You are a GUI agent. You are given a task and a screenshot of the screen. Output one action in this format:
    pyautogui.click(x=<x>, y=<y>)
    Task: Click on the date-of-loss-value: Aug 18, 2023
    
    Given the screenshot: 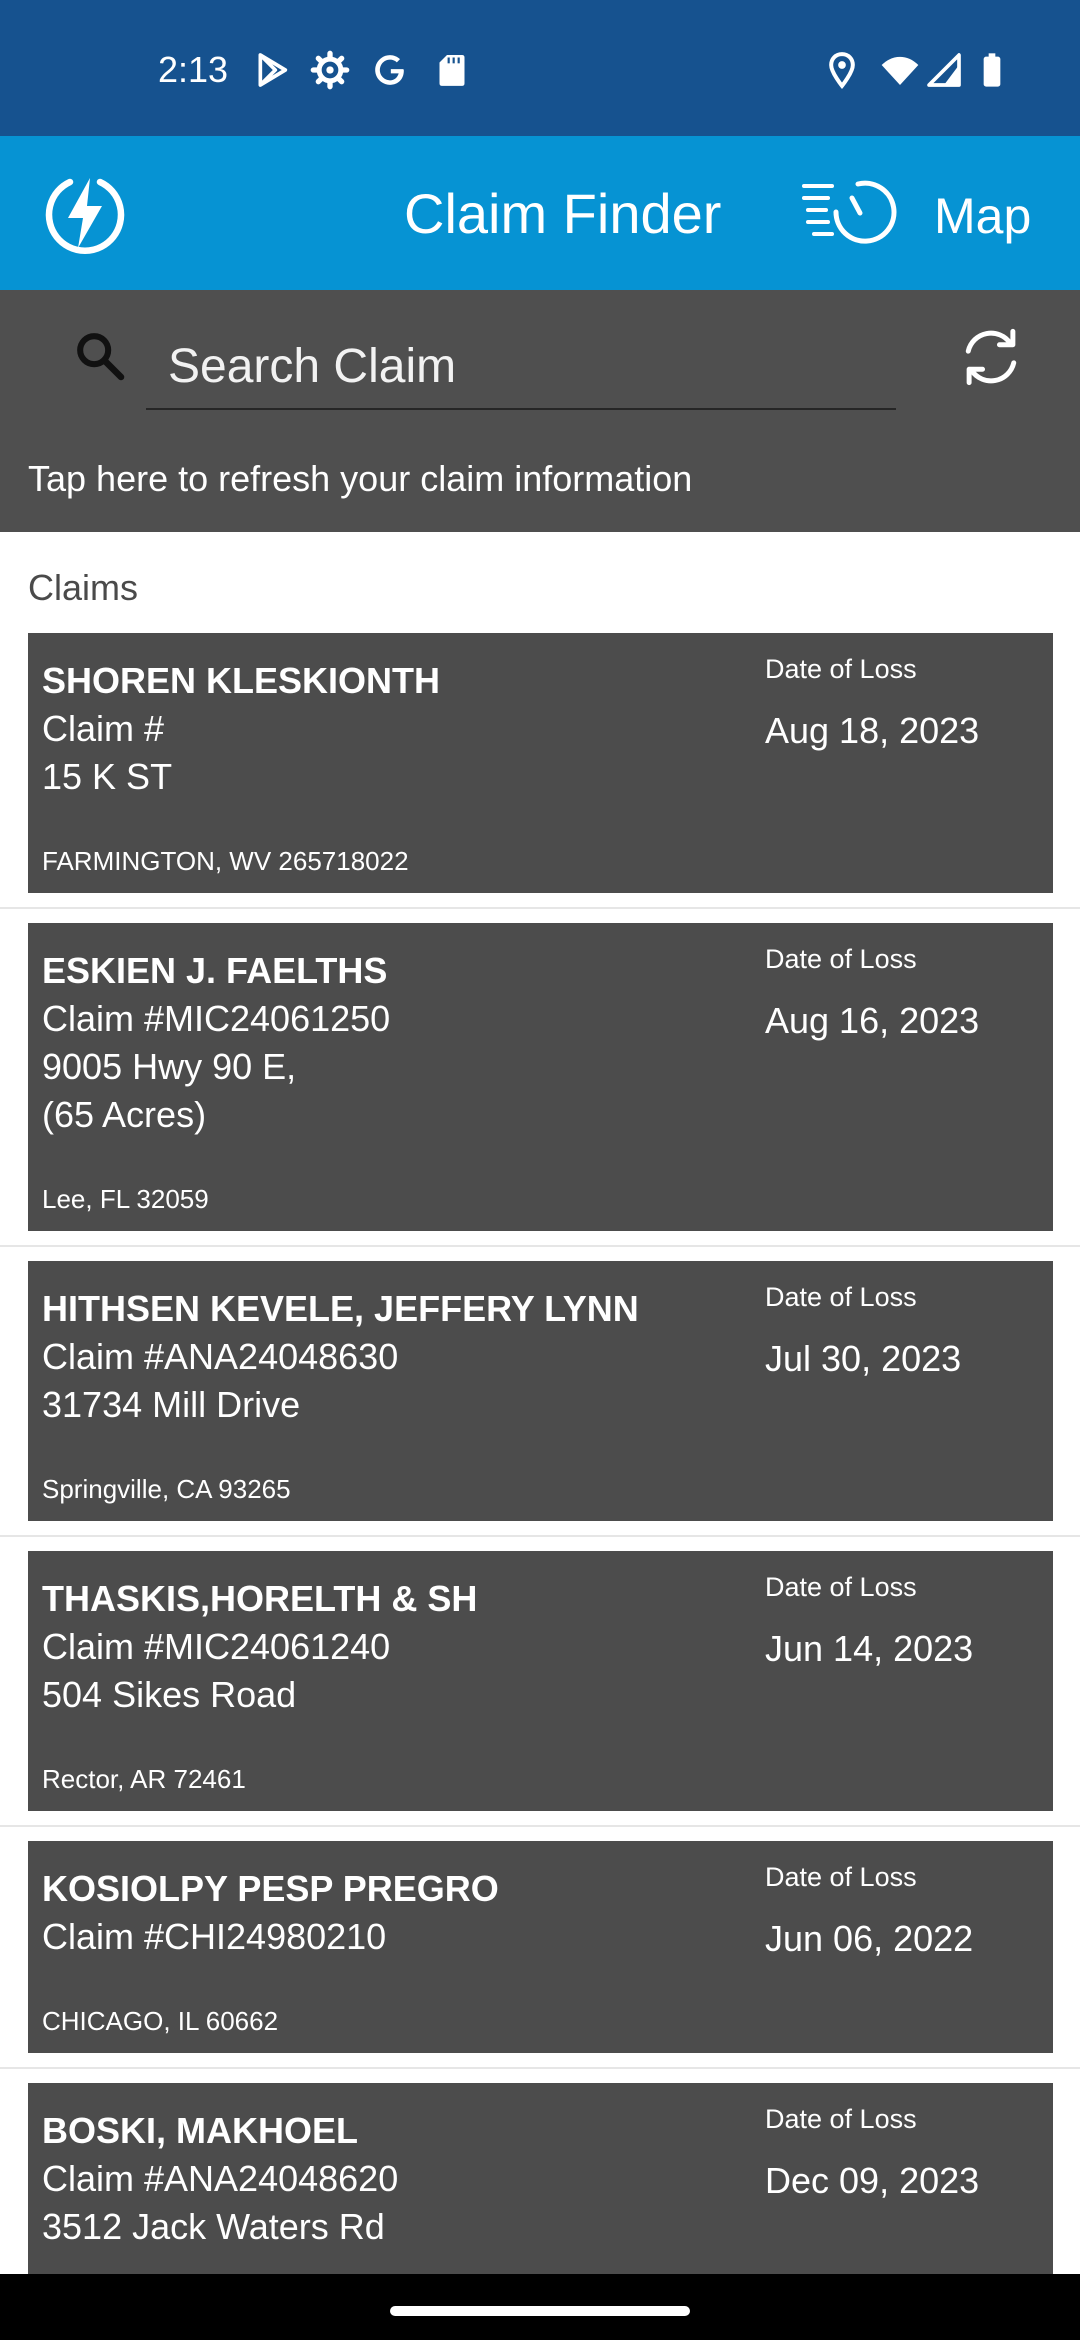 What is the action you would take?
    pyautogui.click(x=872, y=730)
    